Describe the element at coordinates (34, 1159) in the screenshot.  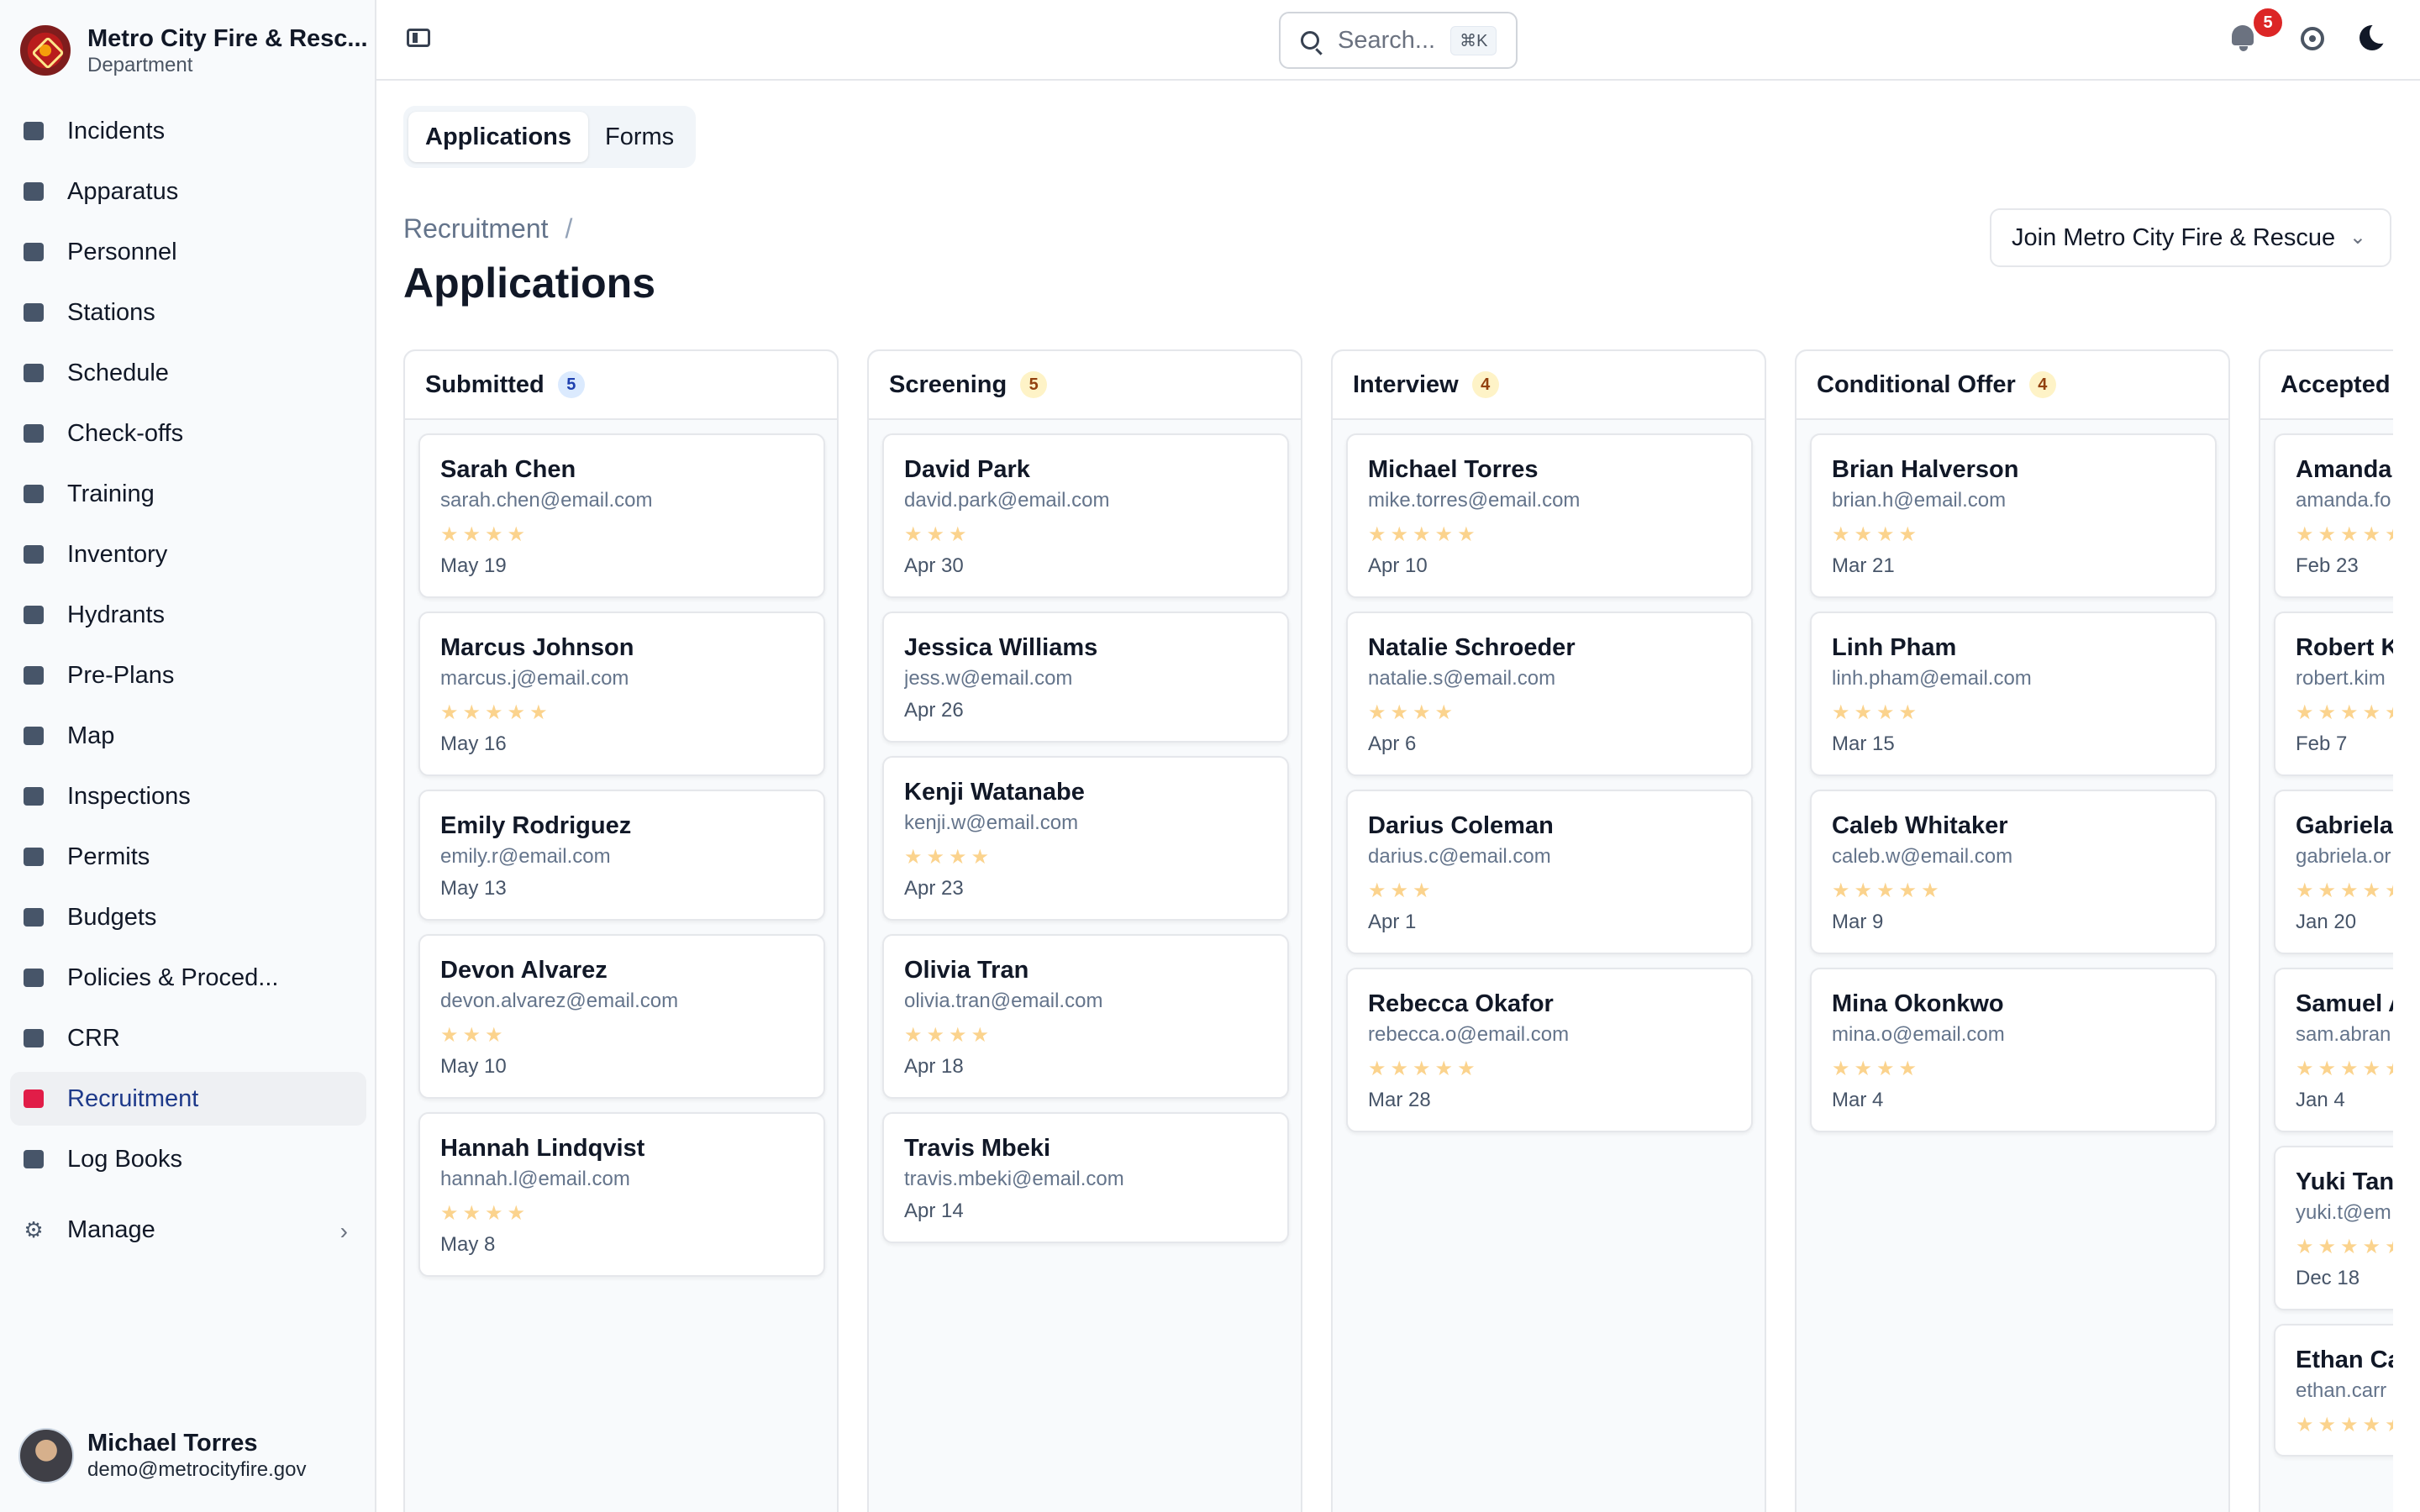
I see `logbook-icon` at that location.